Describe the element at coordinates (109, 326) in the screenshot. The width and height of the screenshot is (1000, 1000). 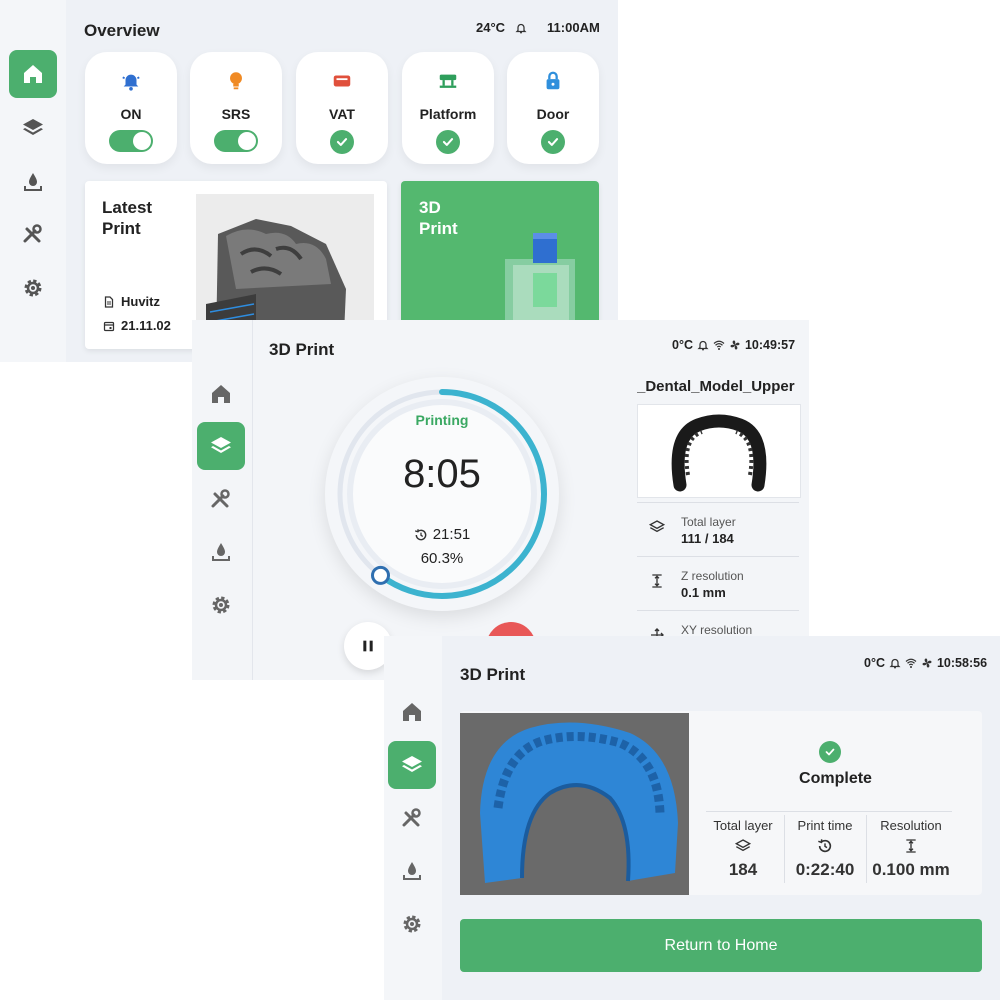
I see `calendar-icon` at that location.